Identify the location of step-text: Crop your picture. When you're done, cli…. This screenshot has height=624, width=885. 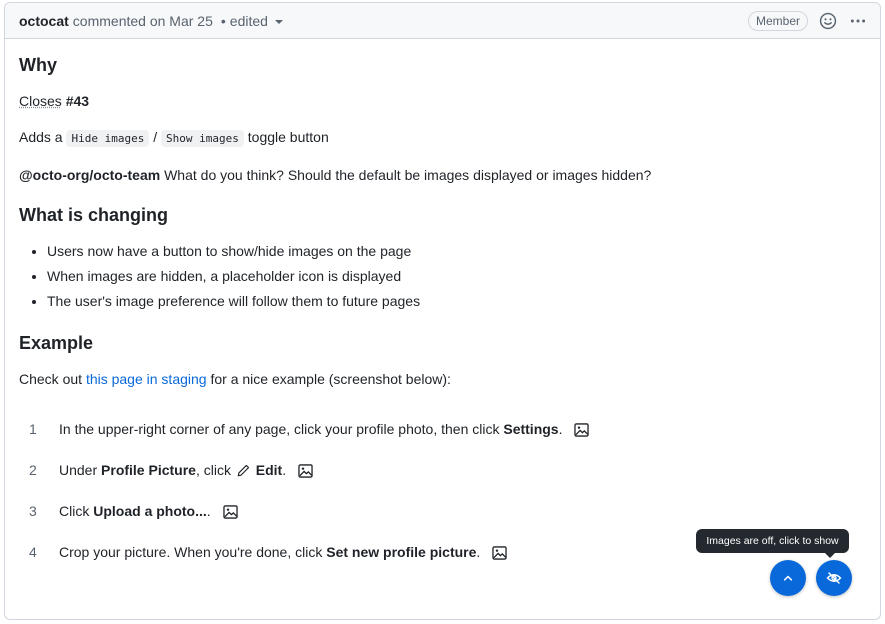
(283, 552).